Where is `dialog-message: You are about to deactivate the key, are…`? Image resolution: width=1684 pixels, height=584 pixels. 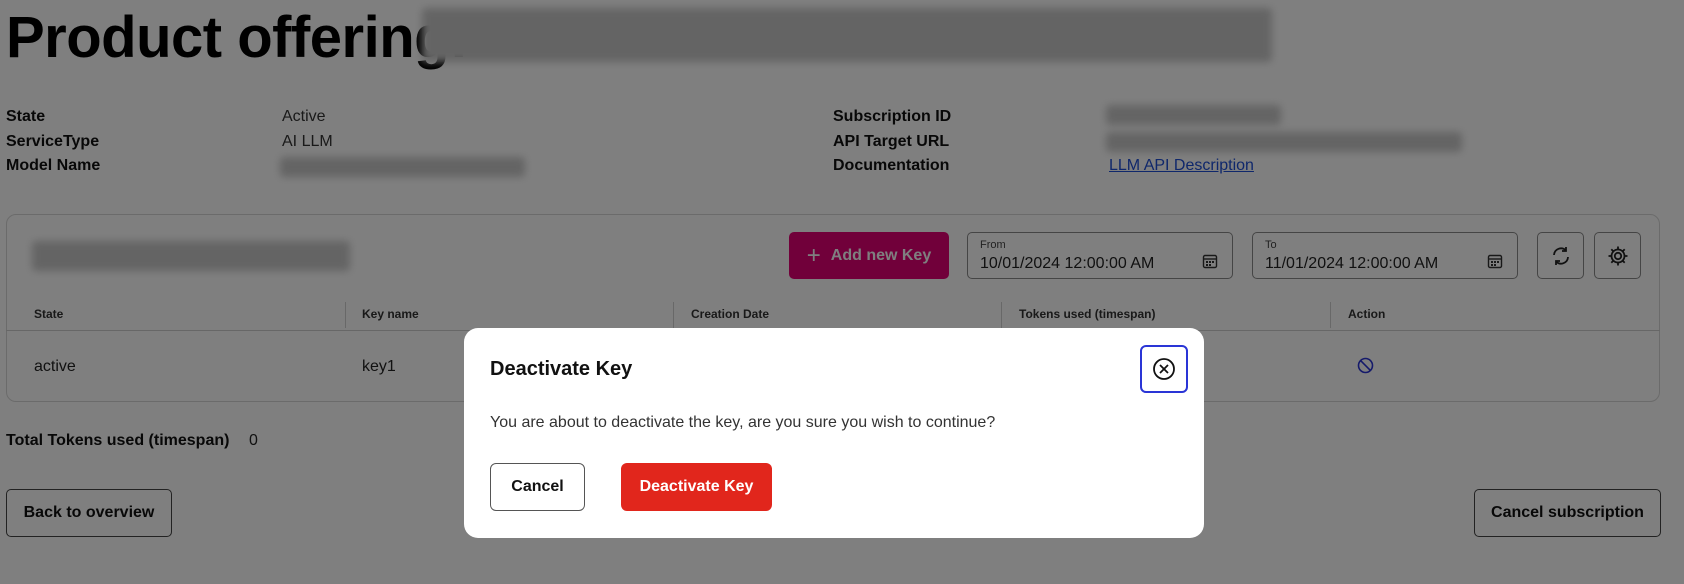 dialog-message: You are about to deactivate the key, are… is located at coordinates (743, 422).